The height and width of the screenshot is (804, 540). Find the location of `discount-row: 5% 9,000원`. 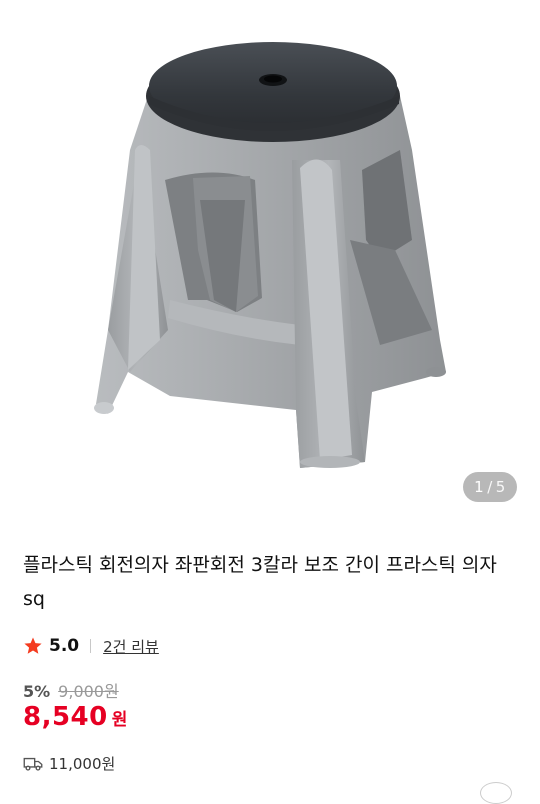

discount-row: 5% 9,000원 is located at coordinates (71, 690).